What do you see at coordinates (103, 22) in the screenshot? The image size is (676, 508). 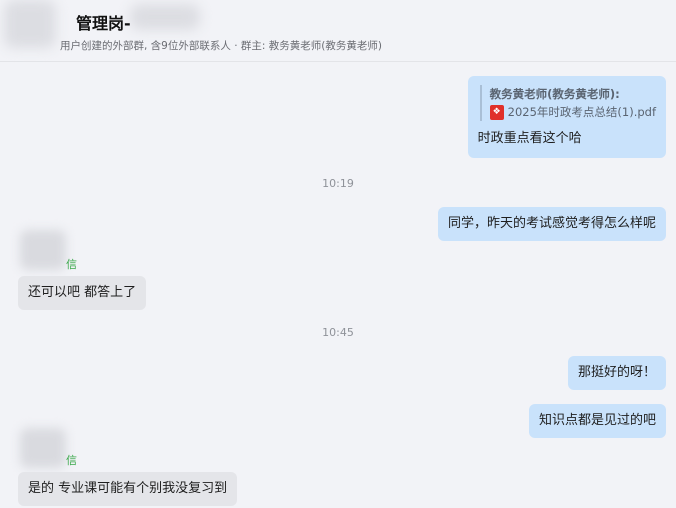 I see `chat-title: 管理岗-` at bounding box center [103, 22].